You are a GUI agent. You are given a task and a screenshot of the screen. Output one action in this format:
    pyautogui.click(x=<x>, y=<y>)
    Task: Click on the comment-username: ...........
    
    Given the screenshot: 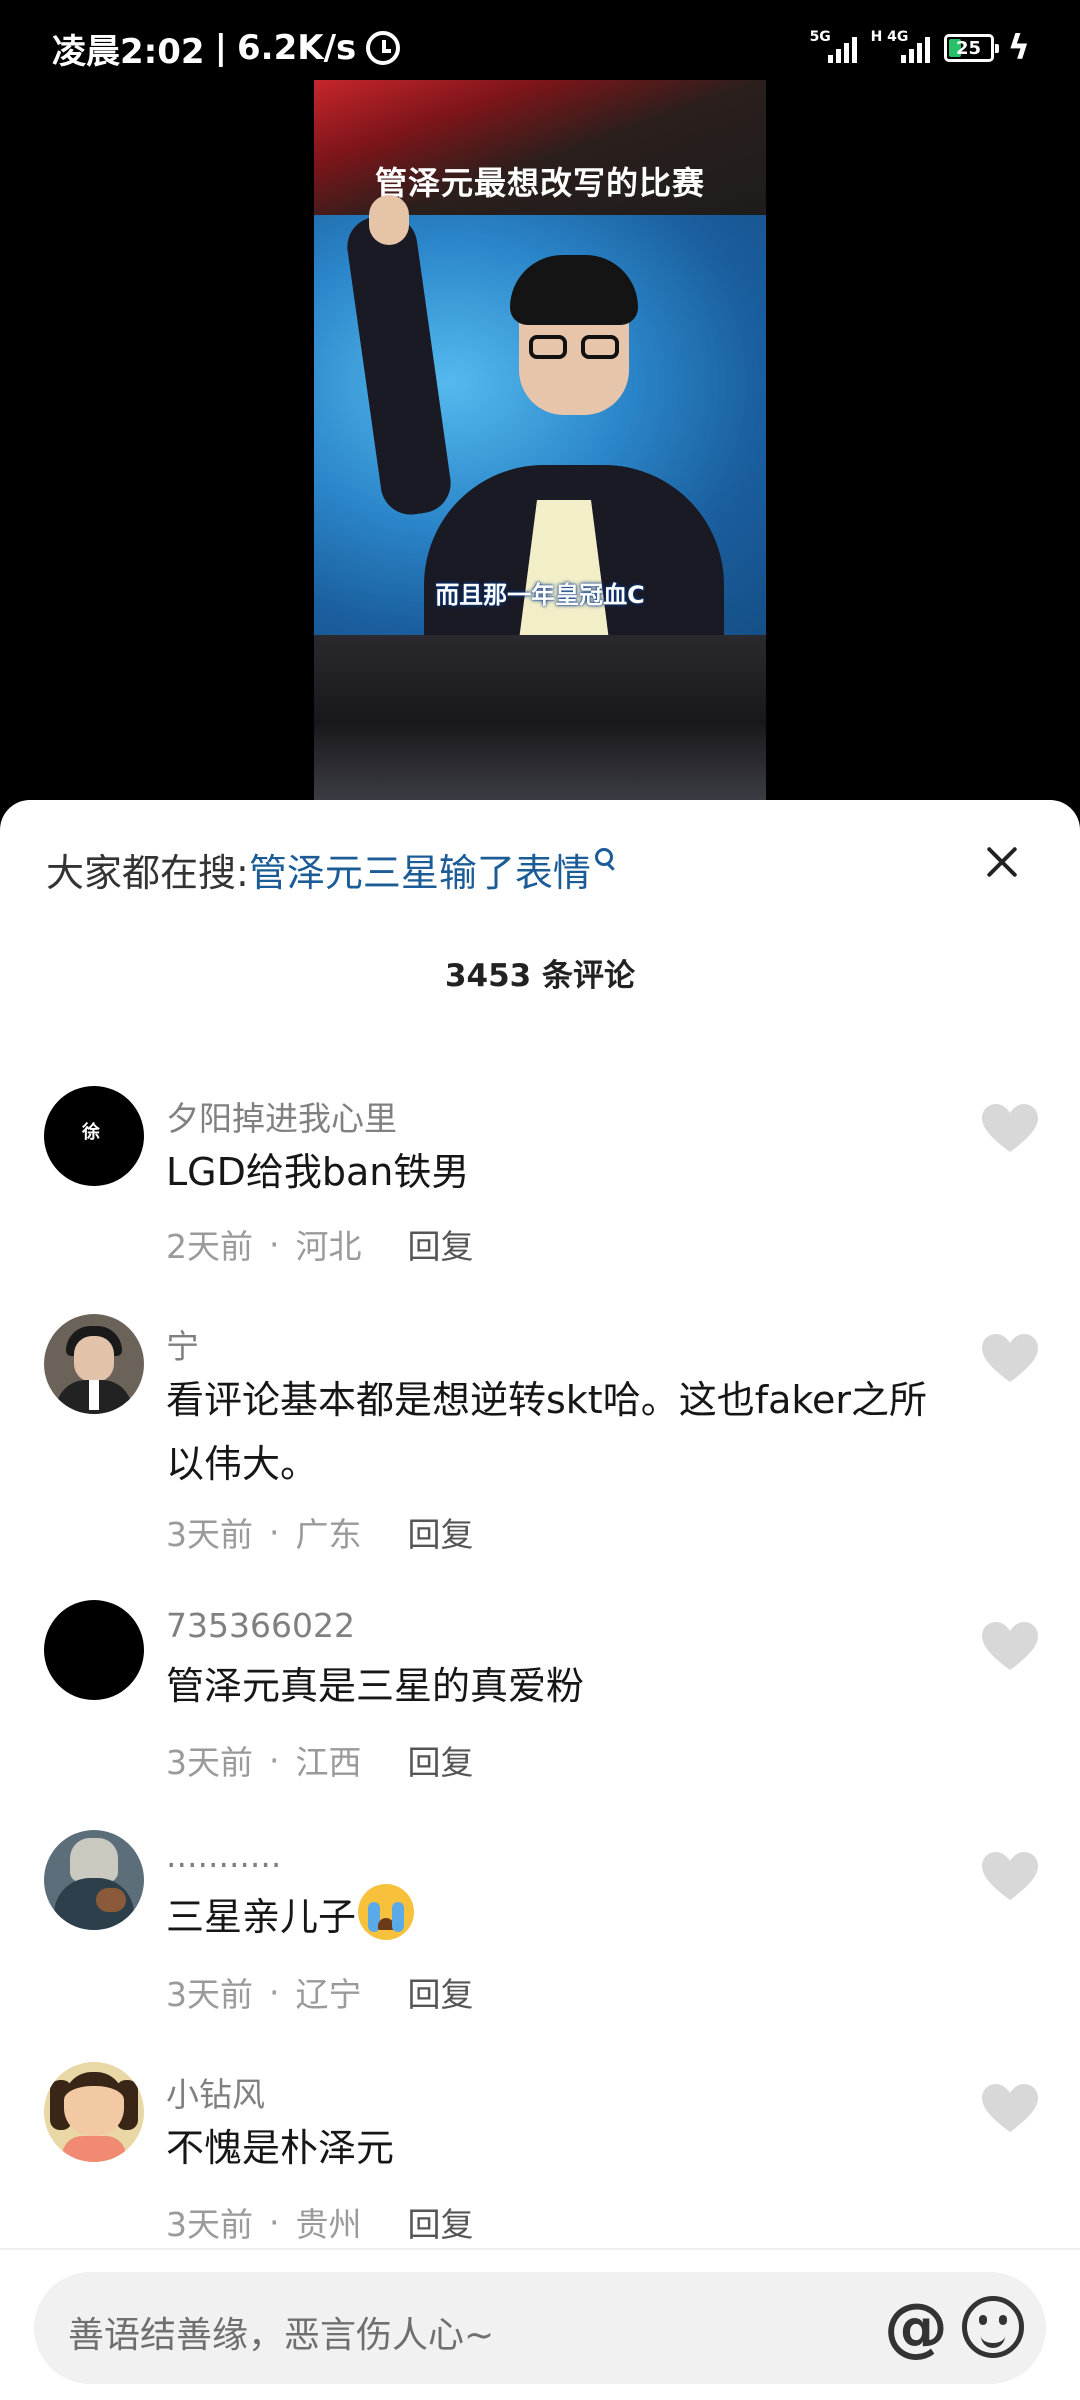 What is the action you would take?
    pyautogui.click(x=223, y=1855)
    